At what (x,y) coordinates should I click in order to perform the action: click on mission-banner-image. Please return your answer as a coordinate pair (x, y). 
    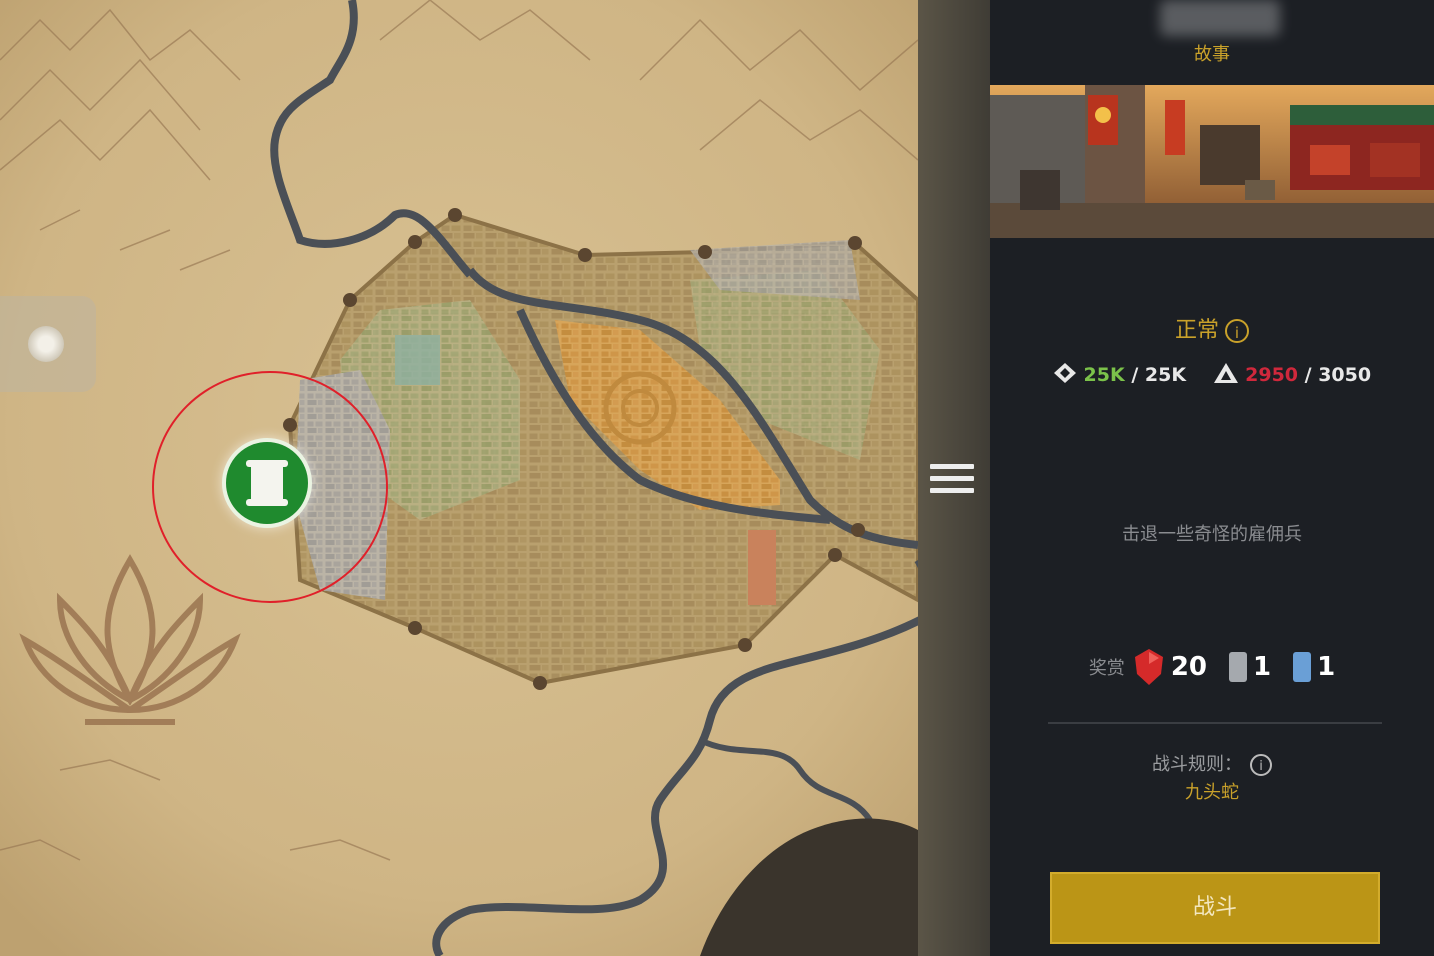
    Looking at the image, I should click on (1212, 161).